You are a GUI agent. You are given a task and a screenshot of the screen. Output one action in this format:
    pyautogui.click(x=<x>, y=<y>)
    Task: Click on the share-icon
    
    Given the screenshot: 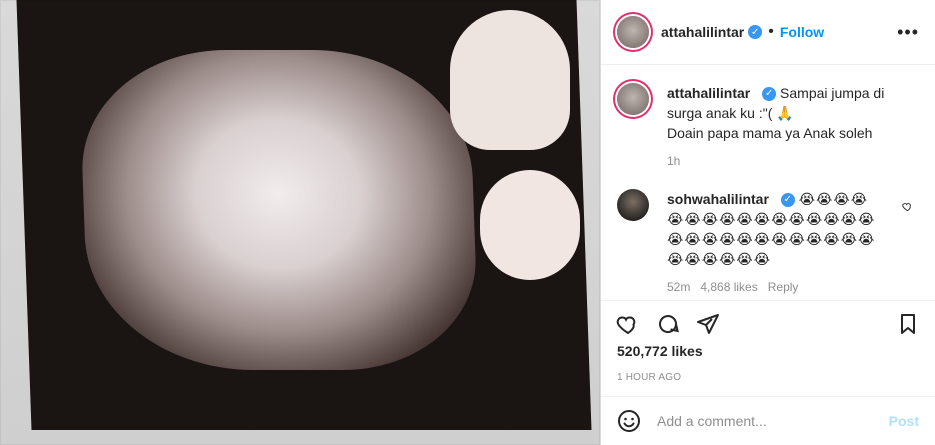 What is the action you would take?
    pyautogui.click(x=708, y=324)
    